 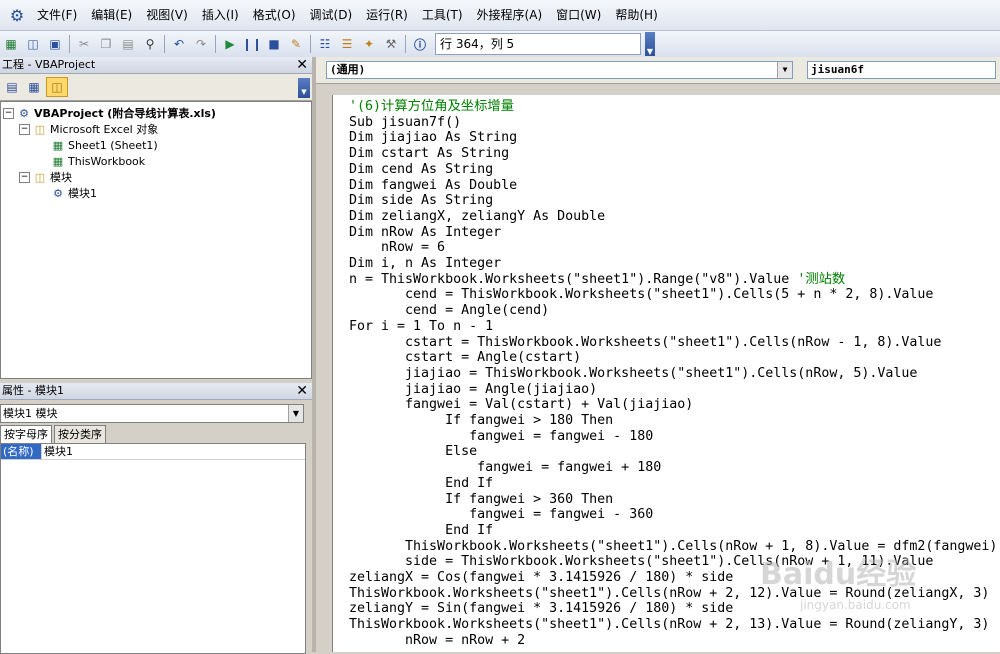 What do you see at coordinates (106, 44) in the screenshot?
I see `copy-icon: ❐` at bounding box center [106, 44].